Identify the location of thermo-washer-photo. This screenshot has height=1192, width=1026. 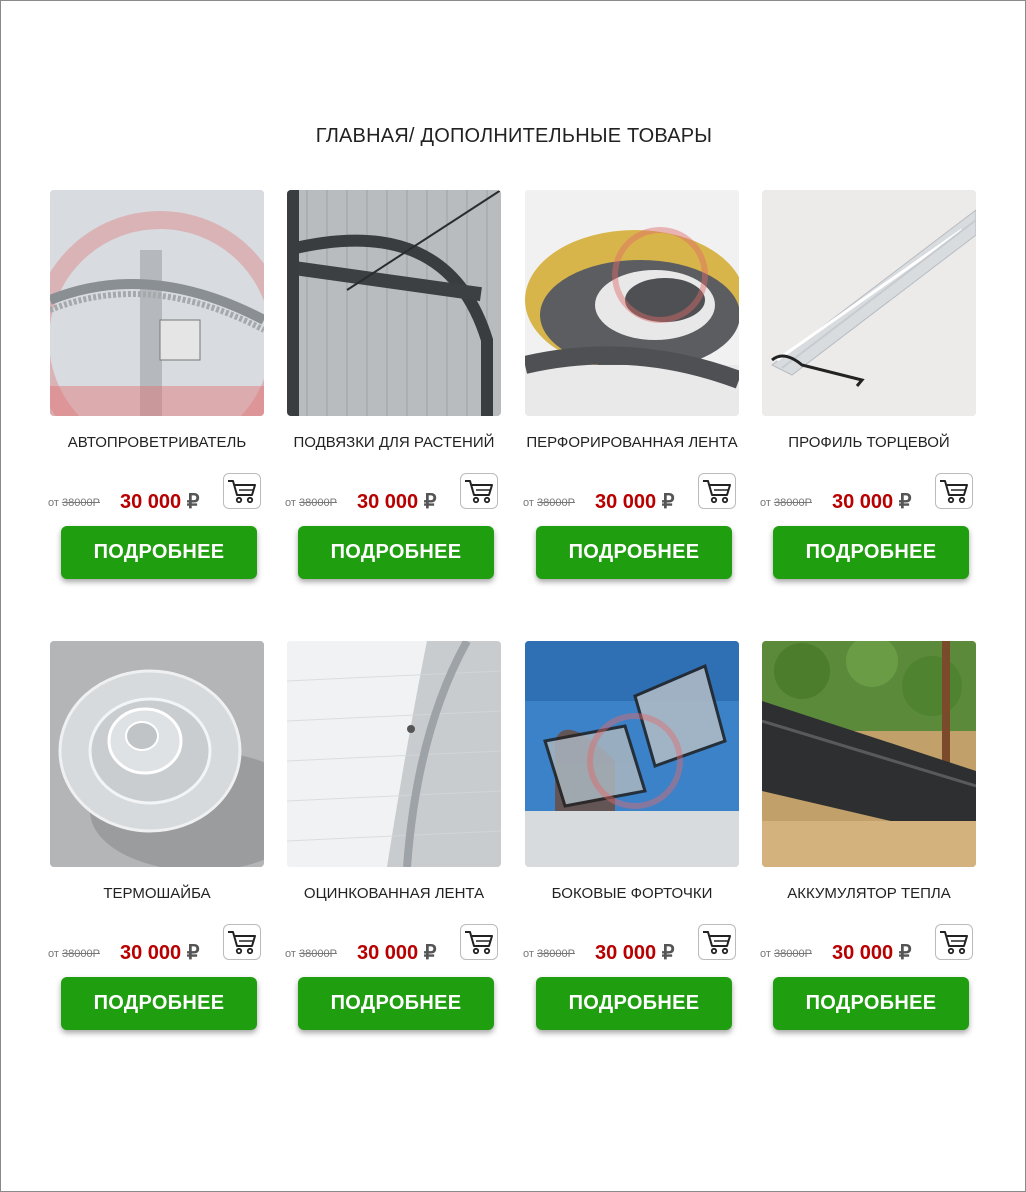
(157, 754).